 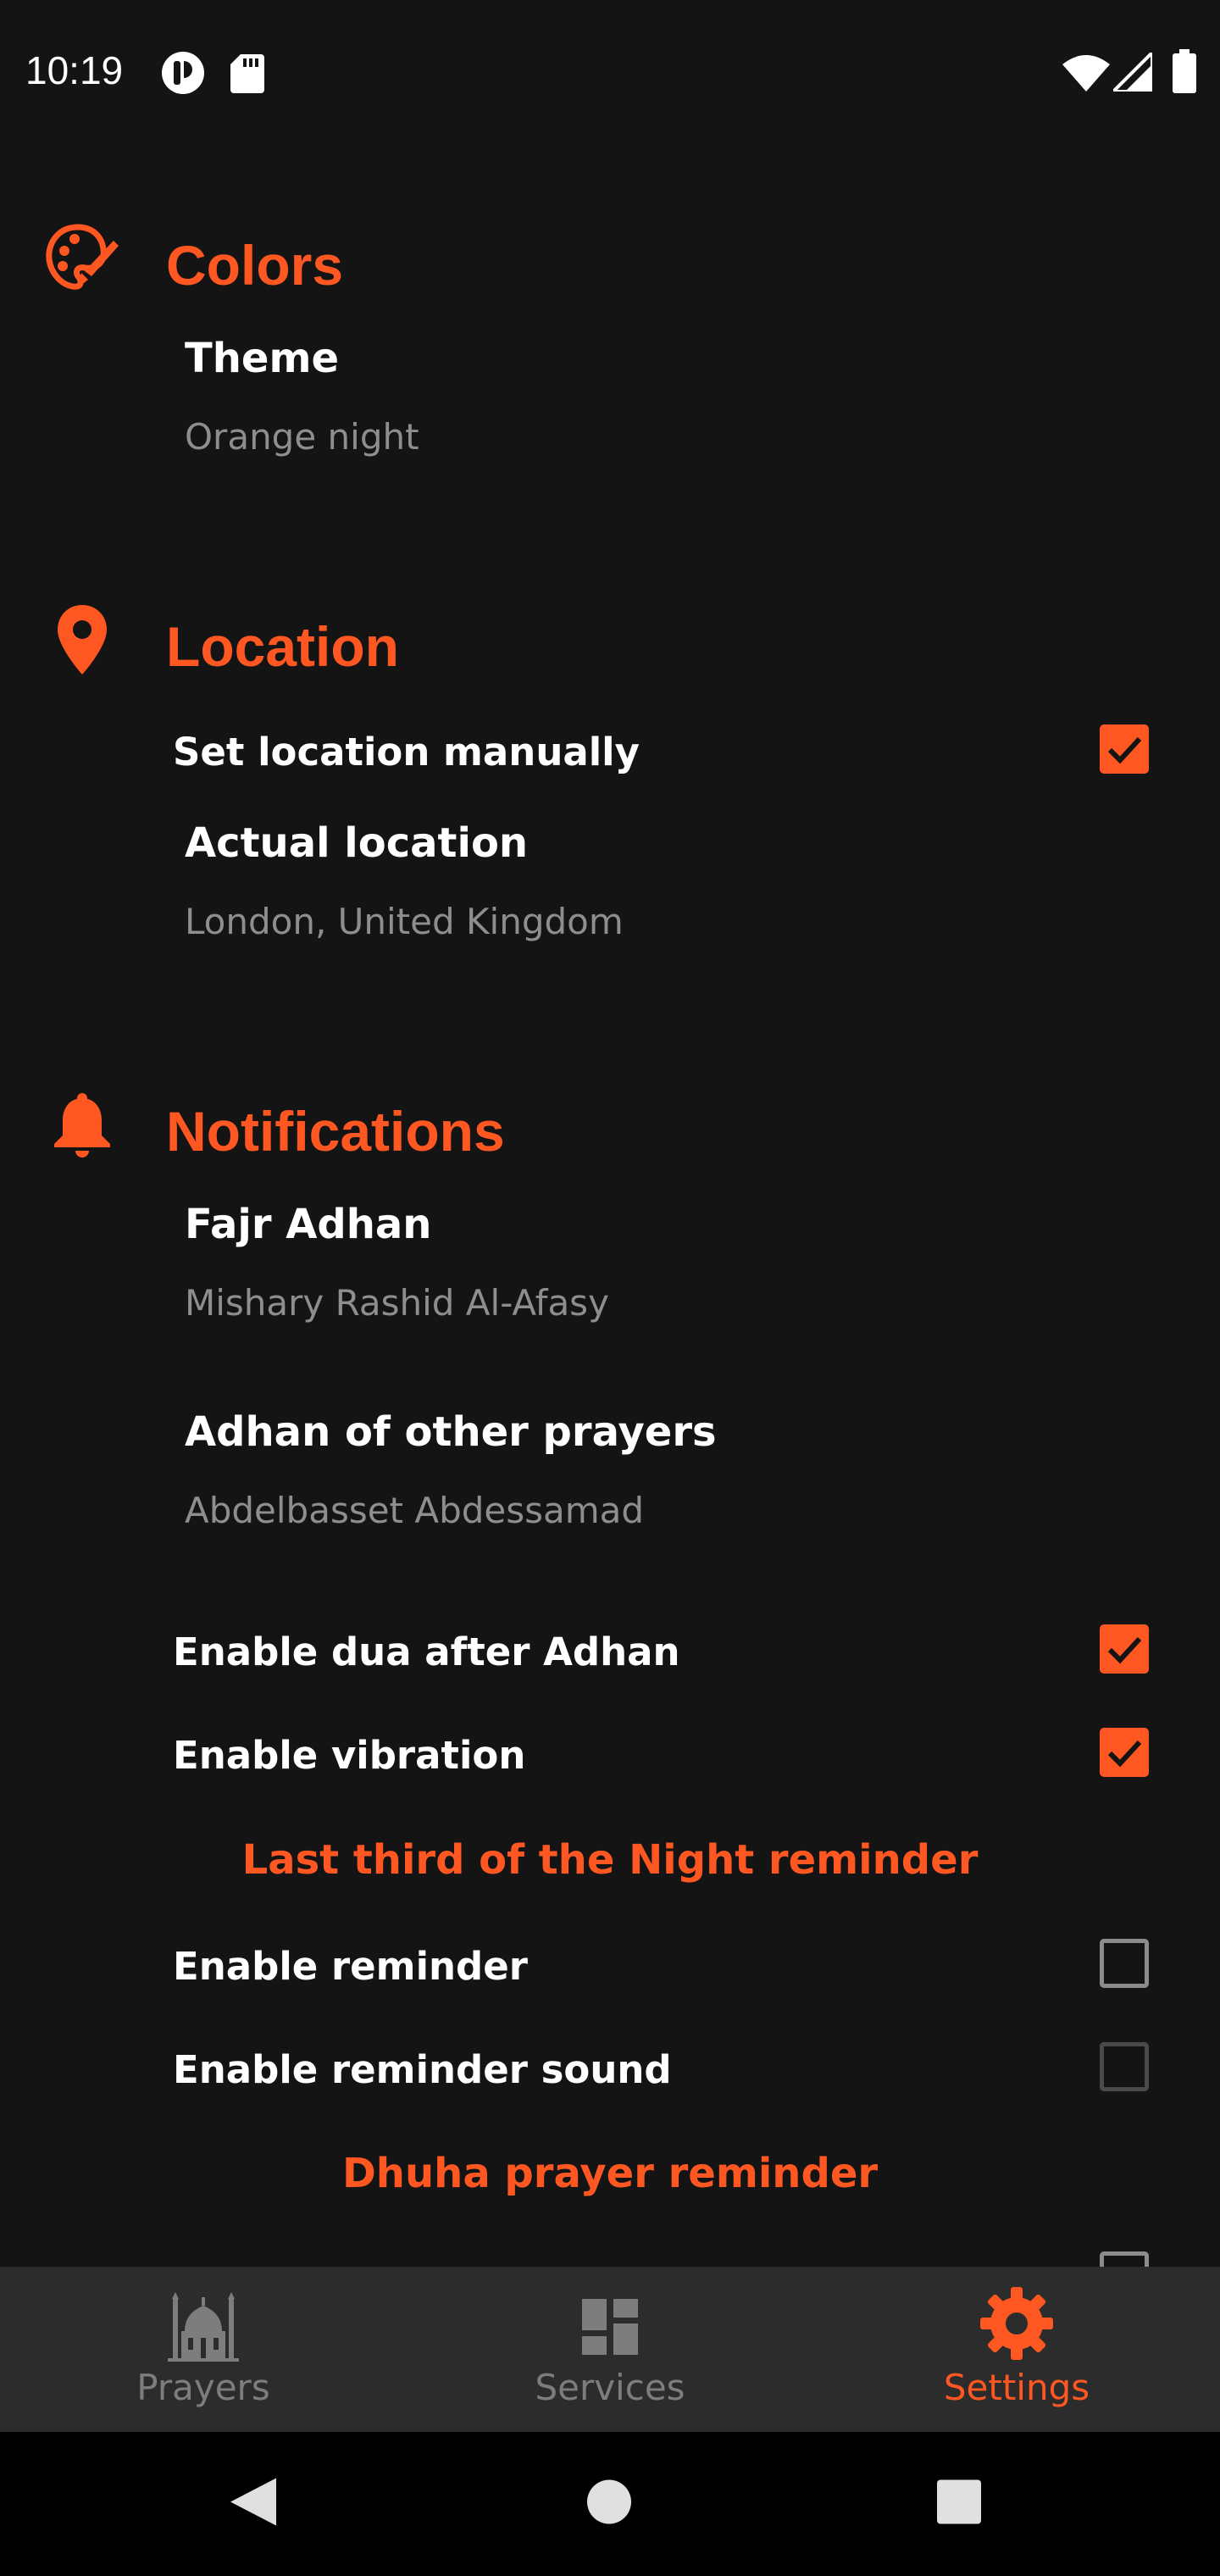 What do you see at coordinates (82, 640) in the screenshot?
I see `map-pin-icon` at bounding box center [82, 640].